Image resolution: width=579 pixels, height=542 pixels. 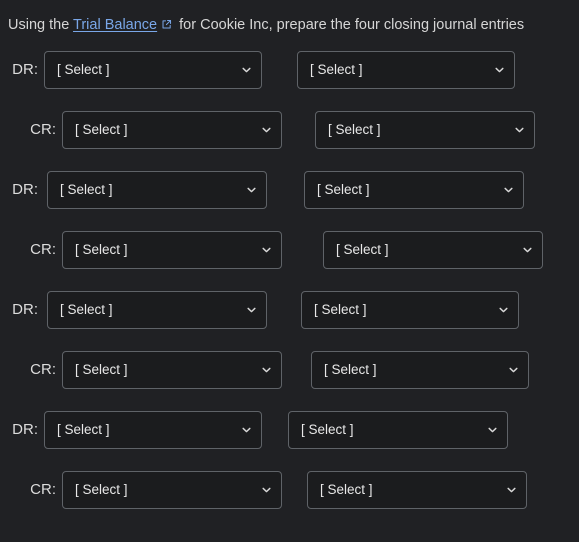 What do you see at coordinates (425, 130) in the screenshot?
I see `account-select-cr-2-2: [ Select ]` at bounding box center [425, 130].